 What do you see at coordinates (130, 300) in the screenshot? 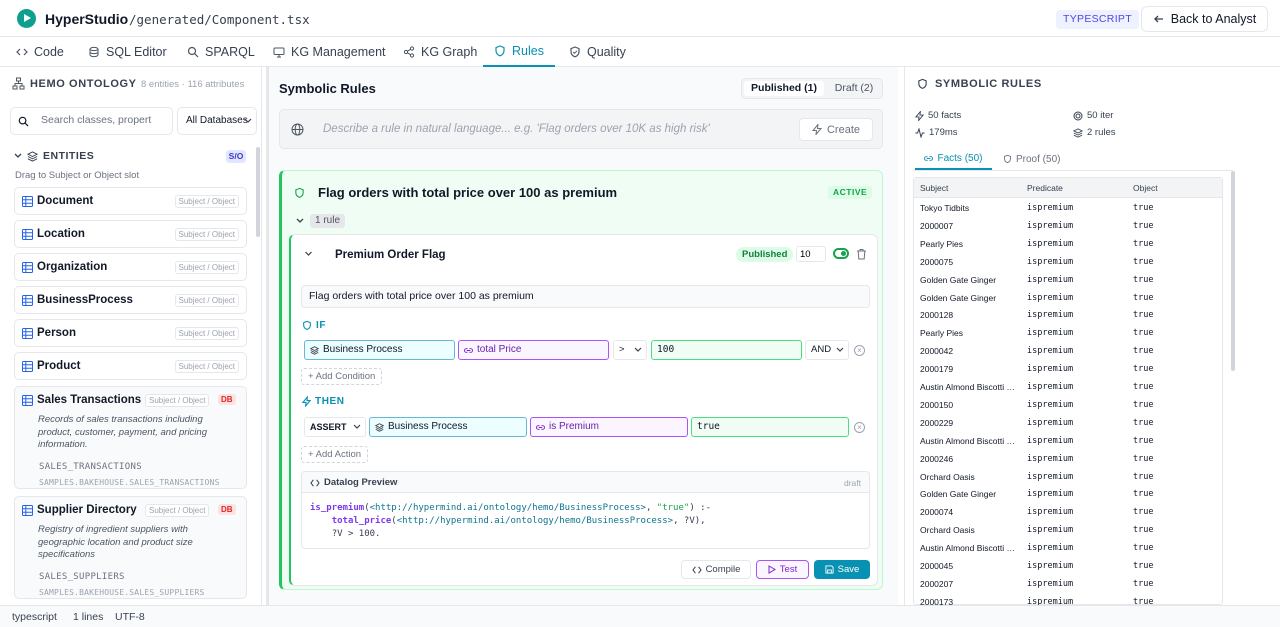
I see `entity-businessprocess: BusinessProcess Subject / Object` at bounding box center [130, 300].